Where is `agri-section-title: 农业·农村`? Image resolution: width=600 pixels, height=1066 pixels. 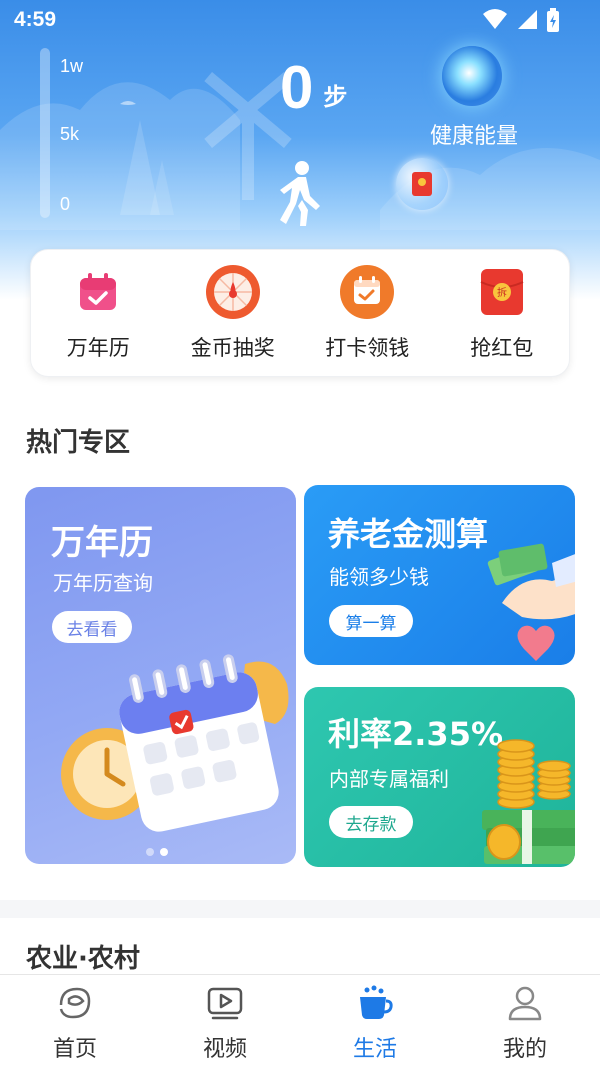 agri-section-title: 农业·农村 is located at coordinates (83, 959).